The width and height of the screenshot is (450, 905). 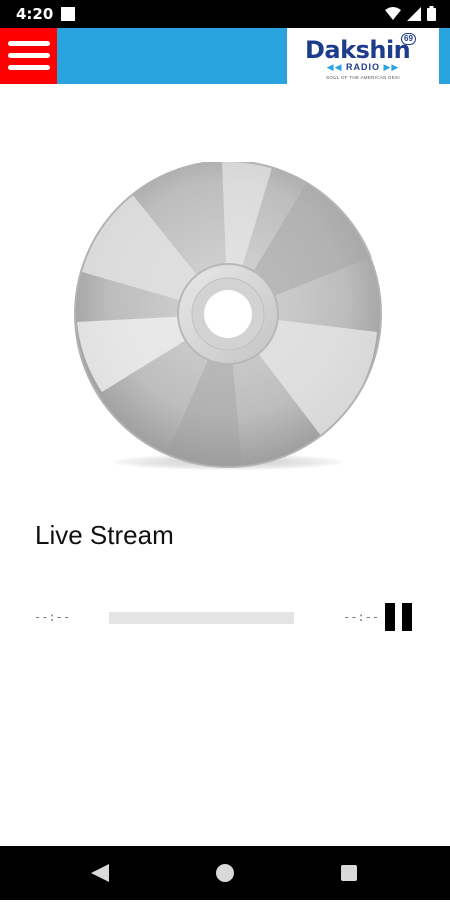 What do you see at coordinates (104, 535) in the screenshot?
I see `track-title: Live Stream` at bounding box center [104, 535].